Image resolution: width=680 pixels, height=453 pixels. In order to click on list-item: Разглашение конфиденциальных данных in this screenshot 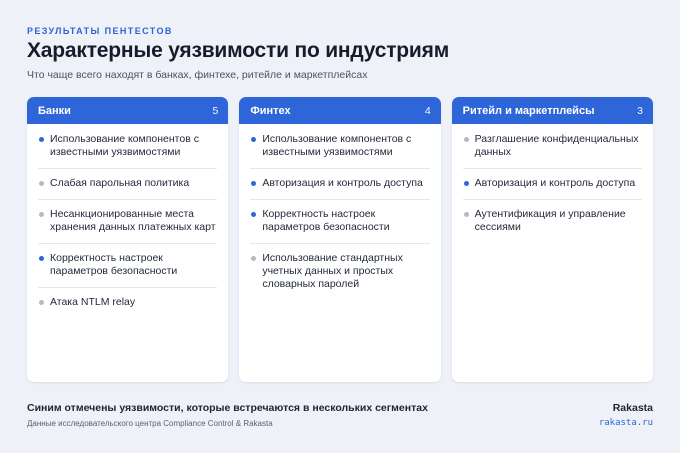, I will do `click(552, 146)`.